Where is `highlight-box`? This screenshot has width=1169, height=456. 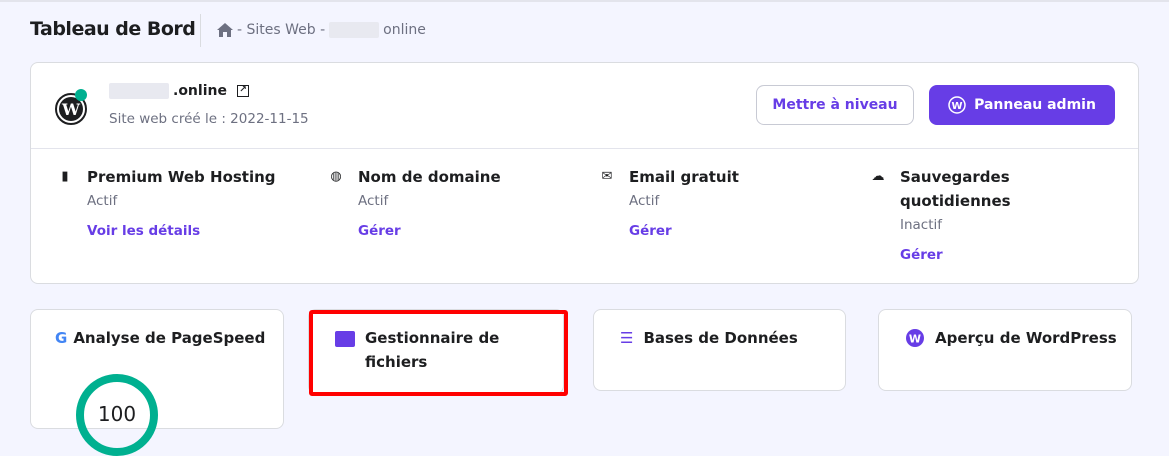
highlight-box is located at coordinates (438, 353).